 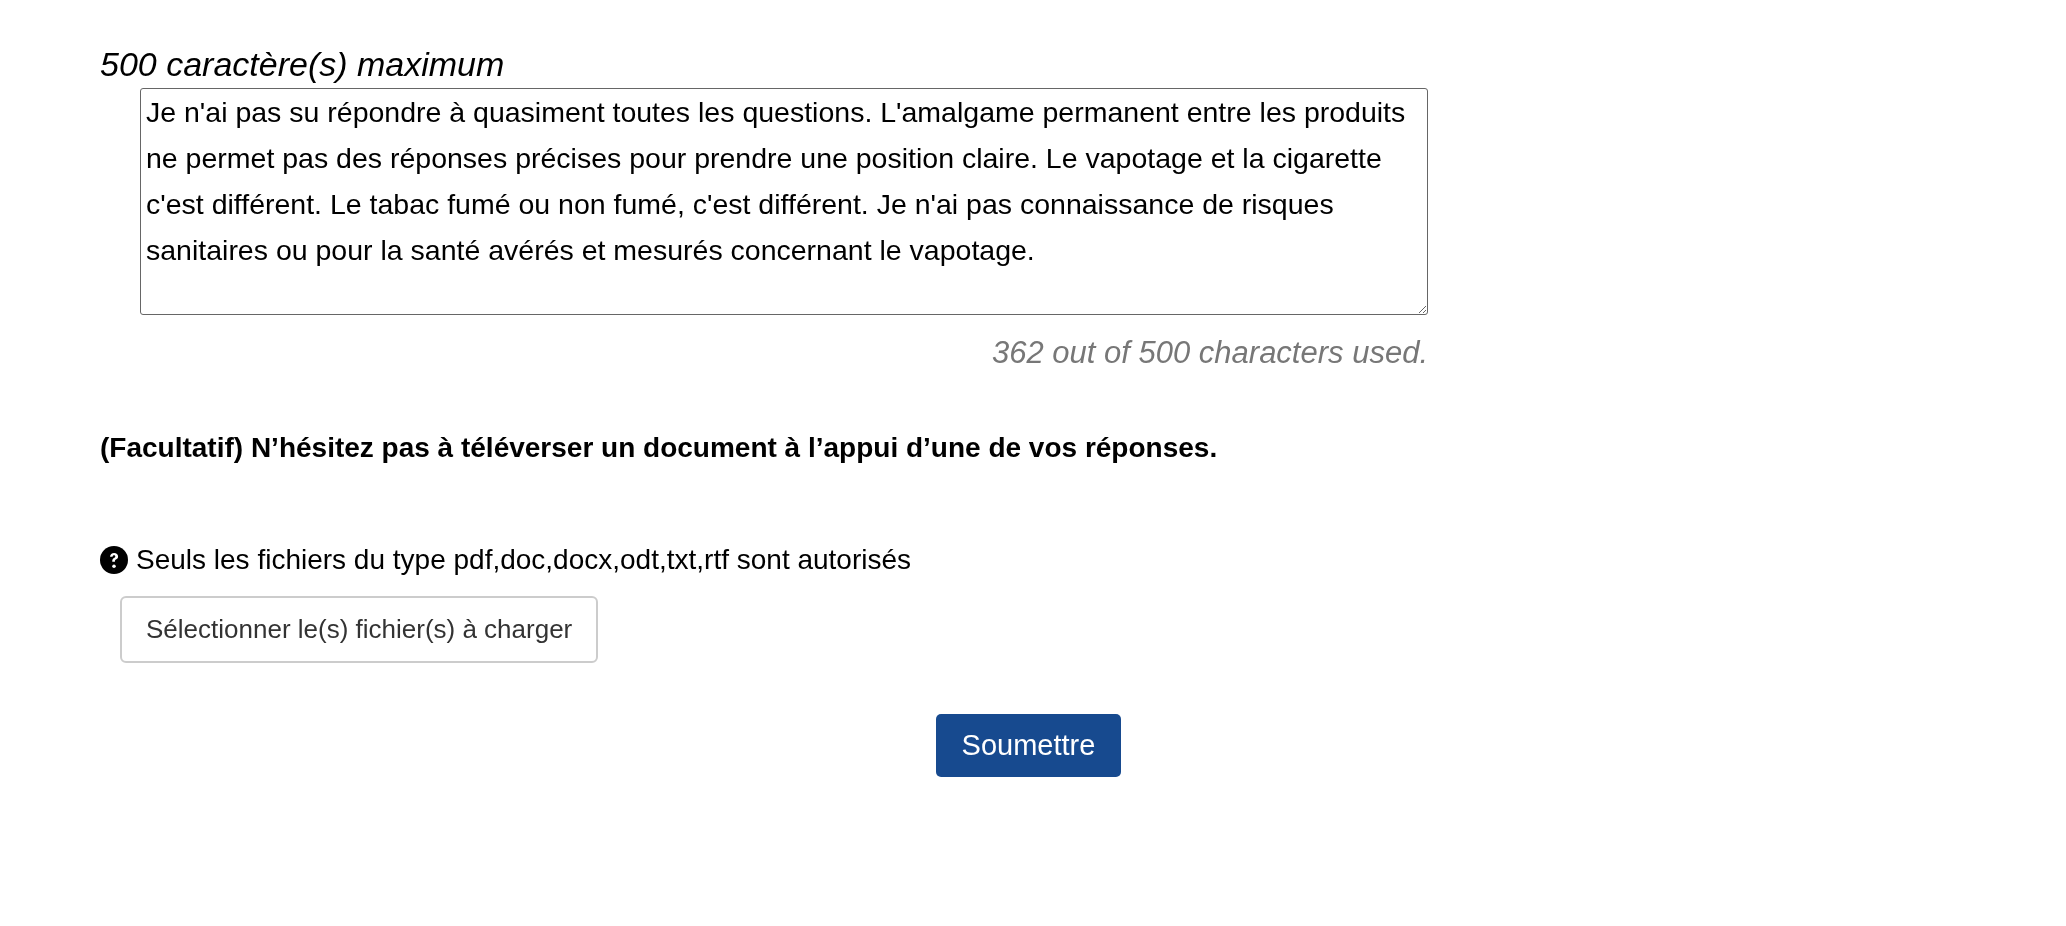 What do you see at coordinates (659, 448) in the screenshot?
I see `upload-label: (Facultatif) N’hésitez pas à téléverser un document à l’appui d’une de vos réponses.` at bounding box center [659, 448].